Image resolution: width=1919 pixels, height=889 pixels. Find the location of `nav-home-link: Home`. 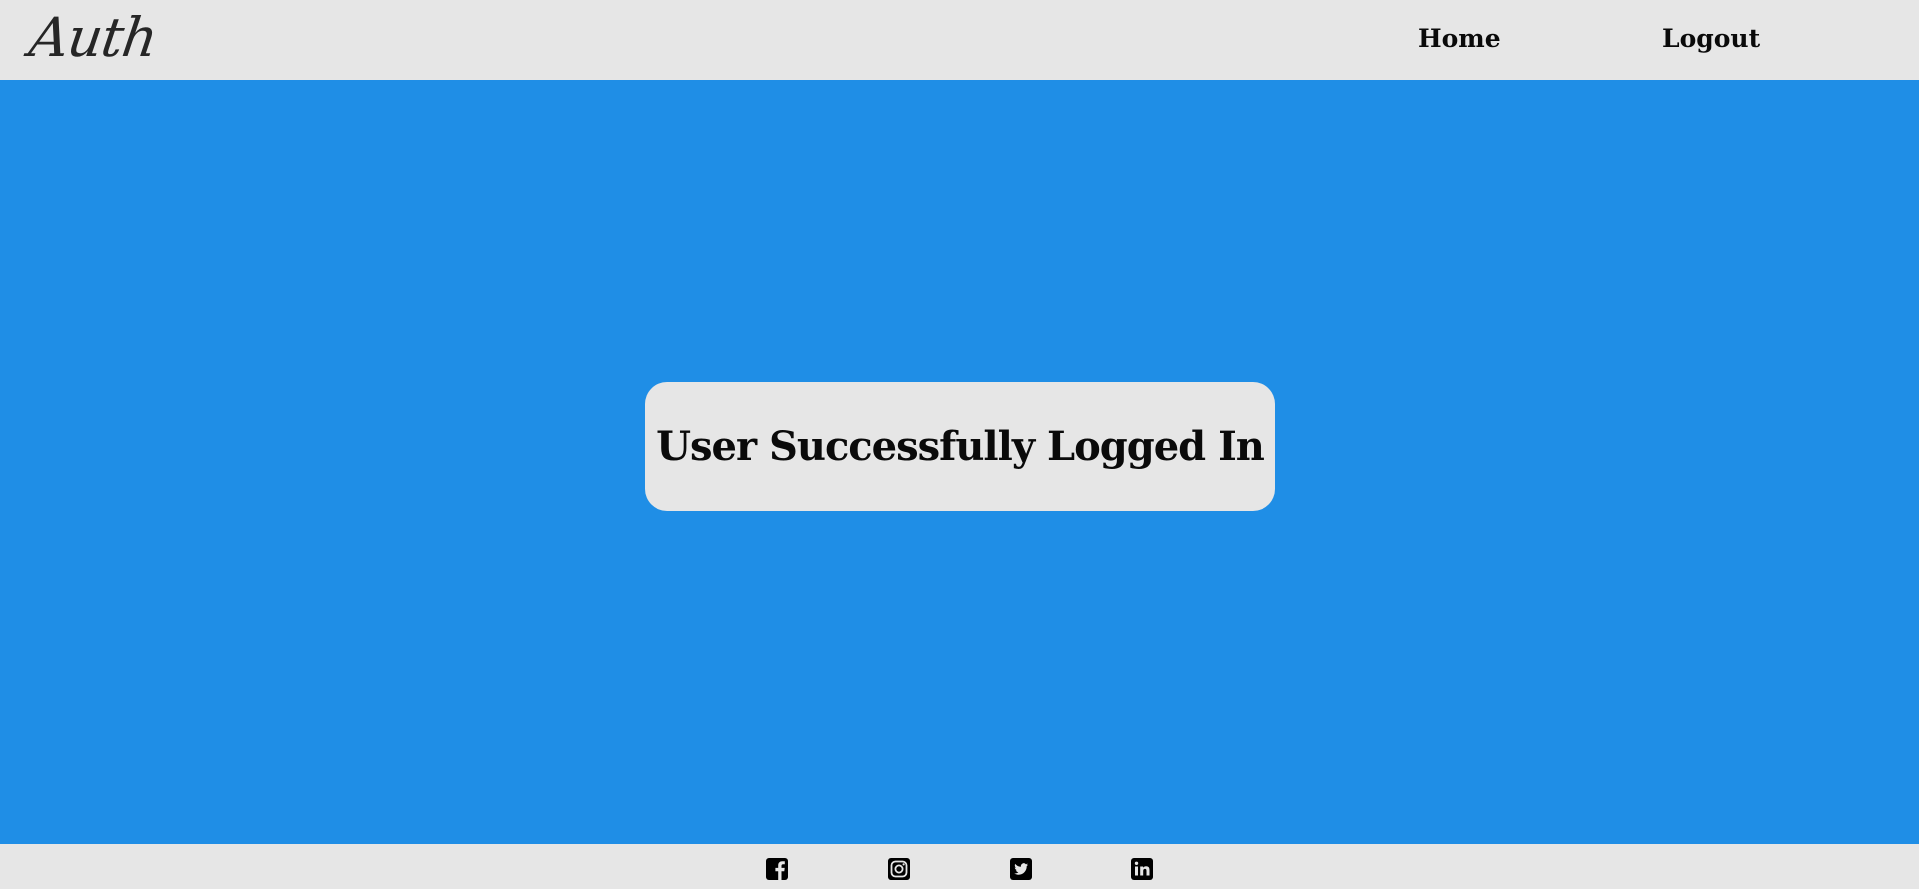

nav-home-link: Home is located at coordinates (1459, 39).